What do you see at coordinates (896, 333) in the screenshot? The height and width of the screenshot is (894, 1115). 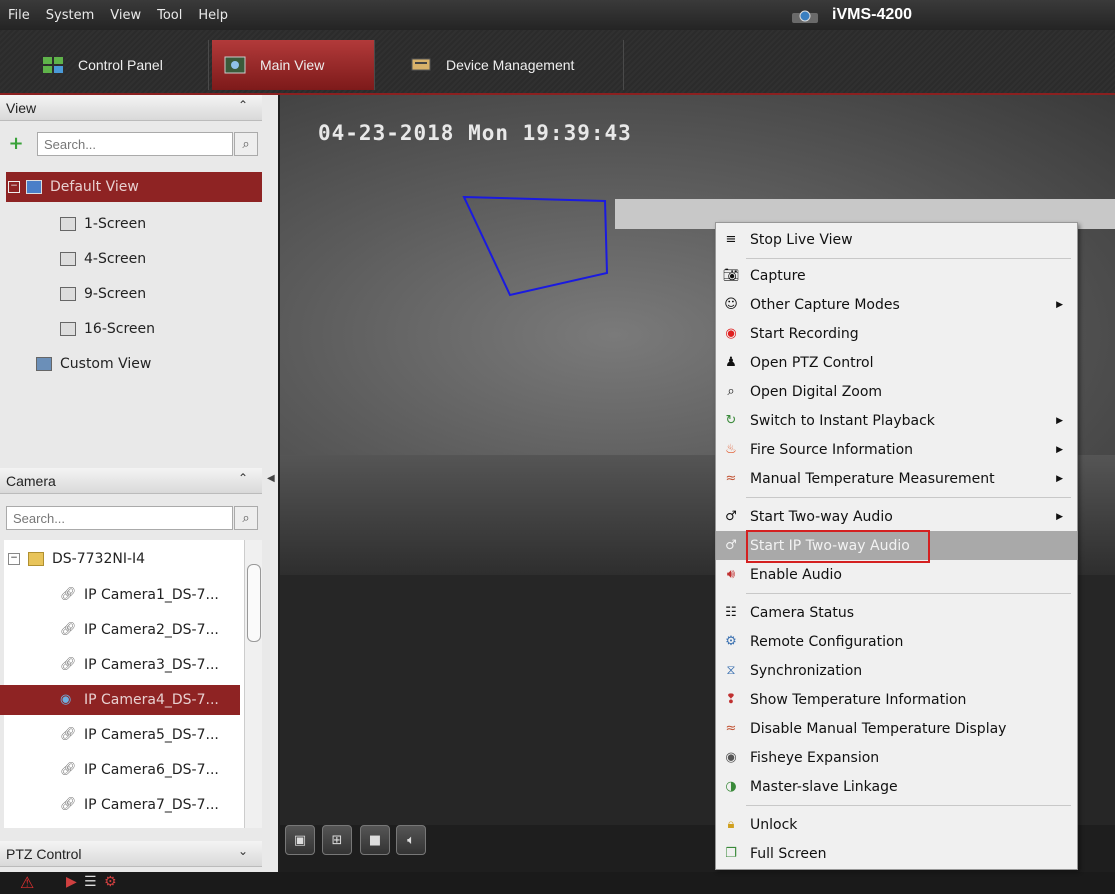 I see `menu-item-start-recording: ◉ Start Recording` at bounding box center [896, 333].